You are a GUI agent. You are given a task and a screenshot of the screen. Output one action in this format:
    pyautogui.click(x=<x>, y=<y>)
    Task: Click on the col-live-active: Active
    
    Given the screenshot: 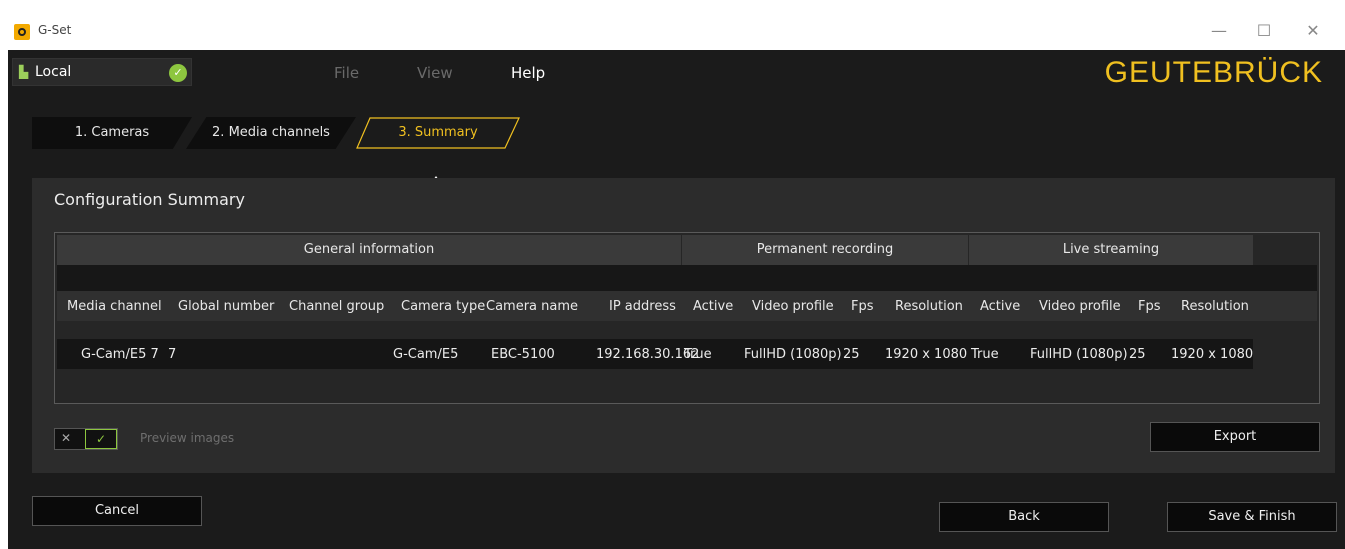 What is the action you would take?
    pyautogui.click(x=1000, y=306)
    